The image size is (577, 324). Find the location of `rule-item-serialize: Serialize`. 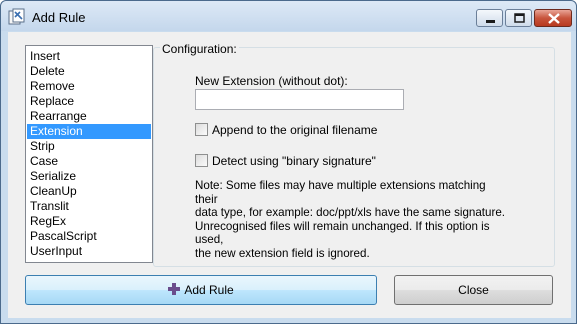

rule-item-serialize: Serialize is located at coordinates (89, 176).